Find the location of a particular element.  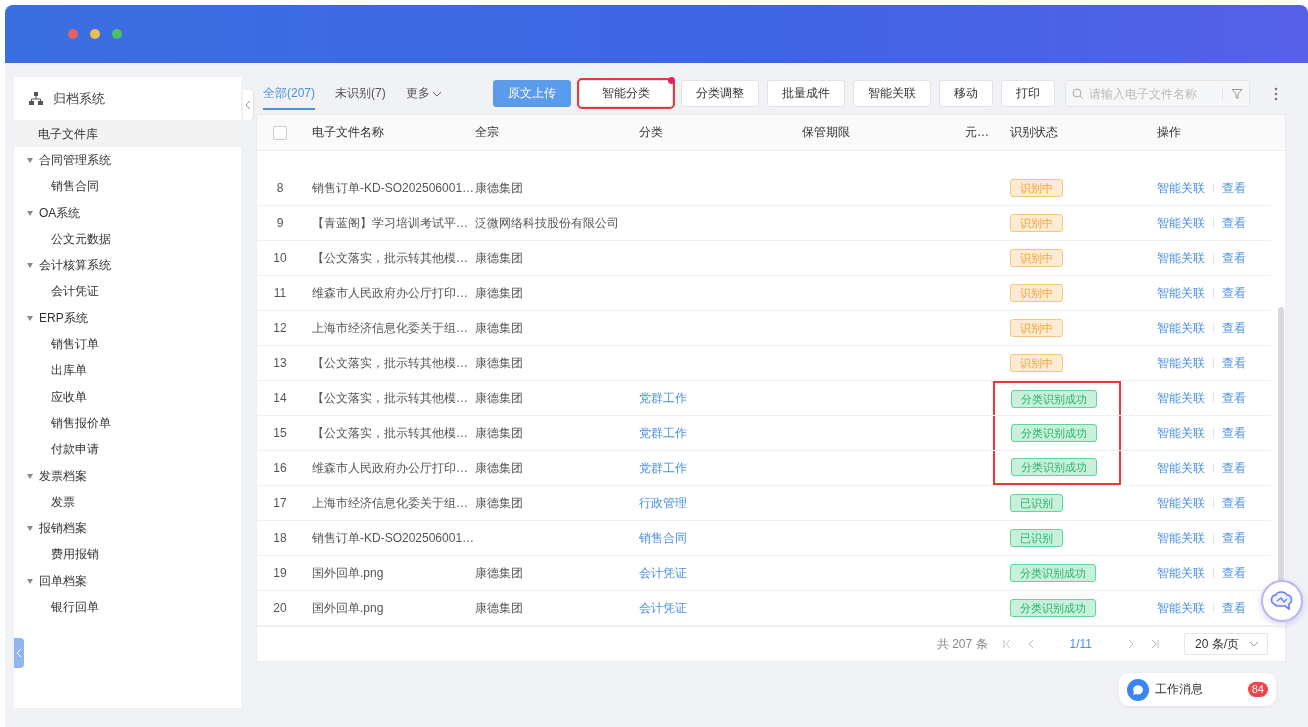

close-dot is located at coordinates (73, 34).